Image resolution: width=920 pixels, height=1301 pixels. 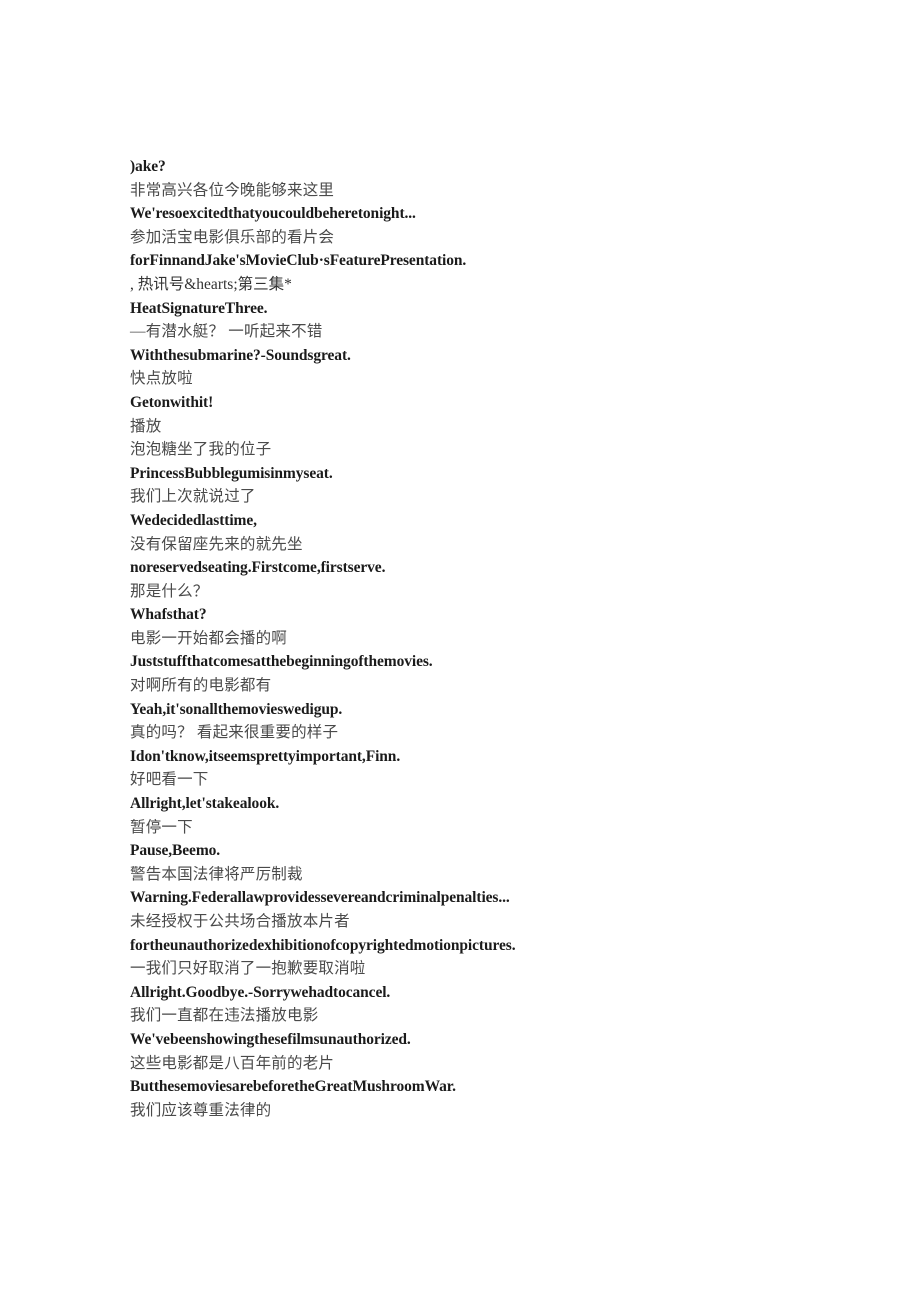 I want to click on transcript-line: Whafsthat?, so click(x=168, y=615).